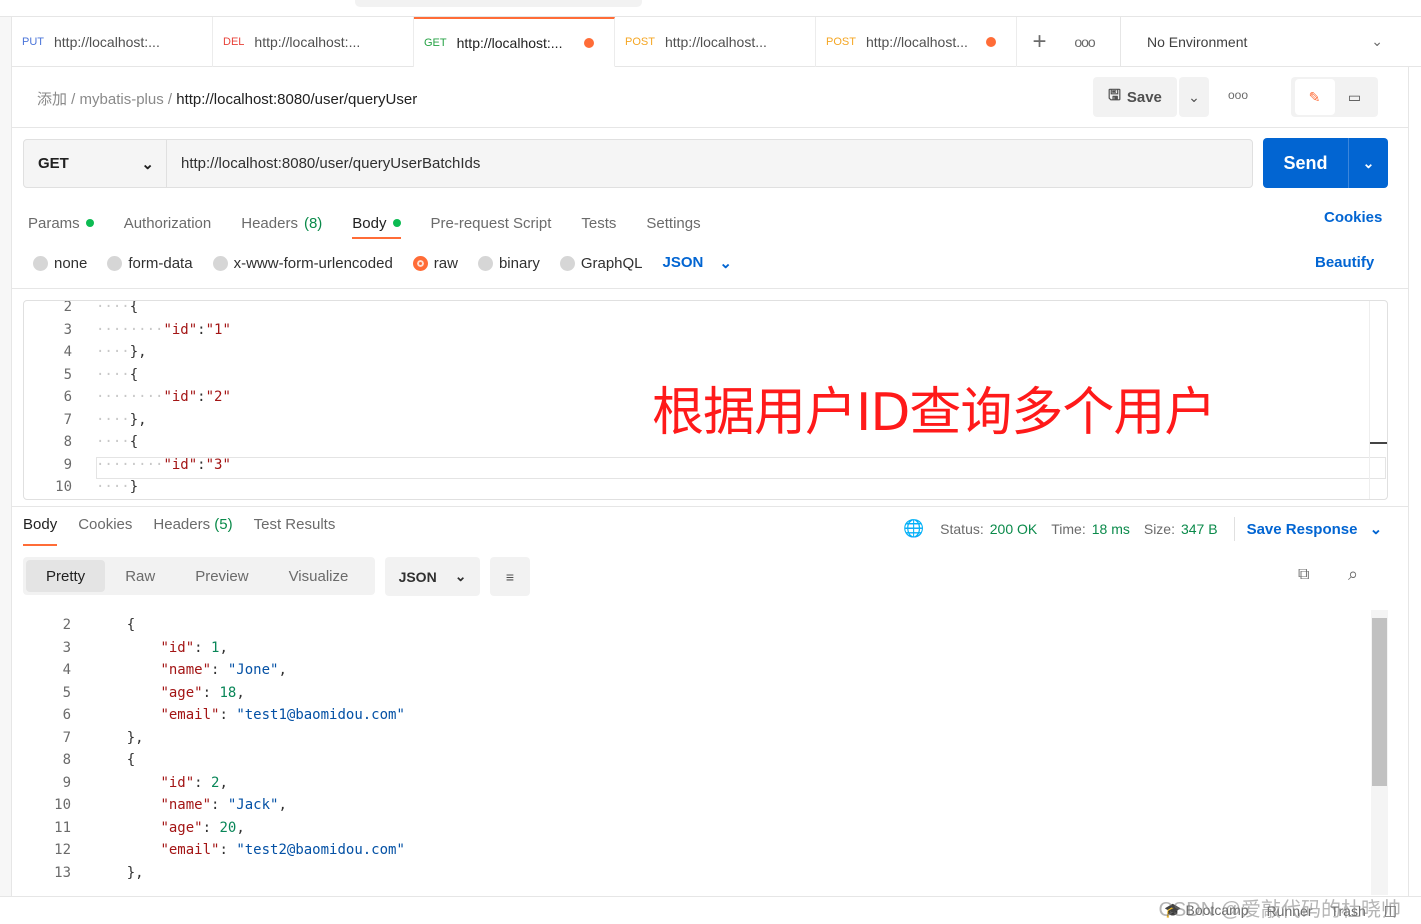  I want to click on save-button: 🖫 Save, so click(1135, 97).